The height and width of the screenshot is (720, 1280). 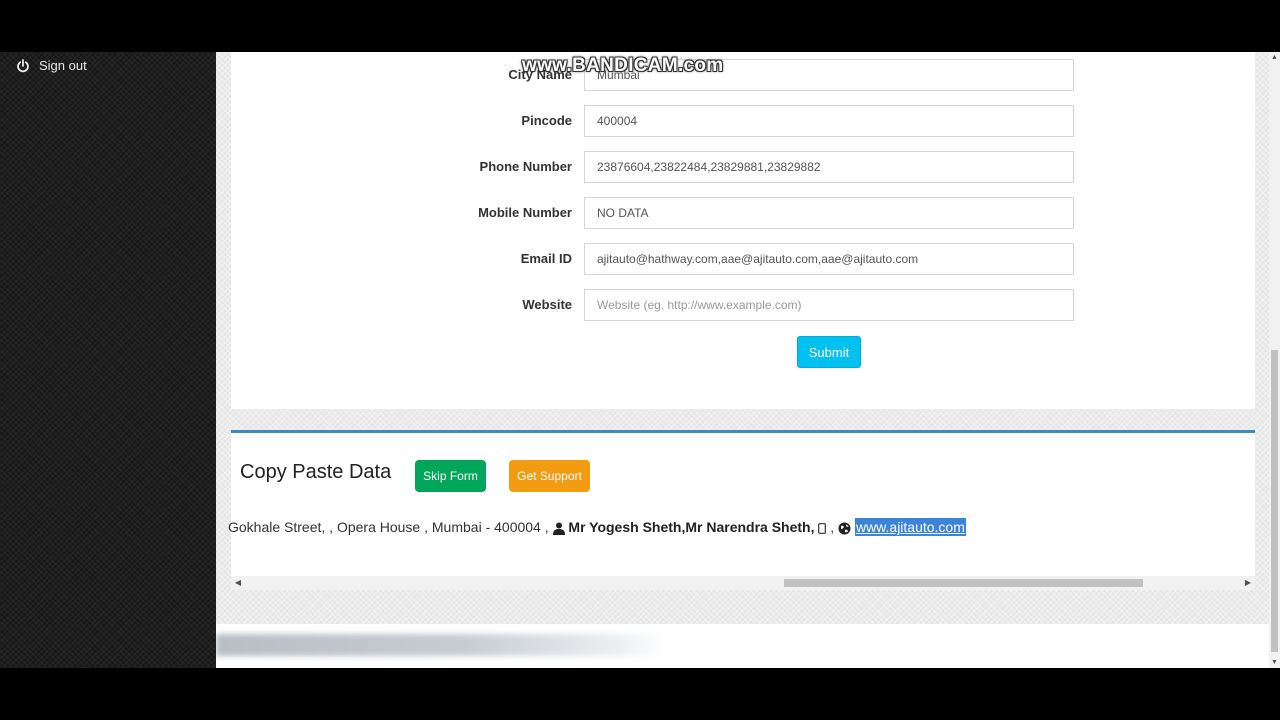 I want to click on form-row-mobile: Mobile Number, so click(x=743, y=213).